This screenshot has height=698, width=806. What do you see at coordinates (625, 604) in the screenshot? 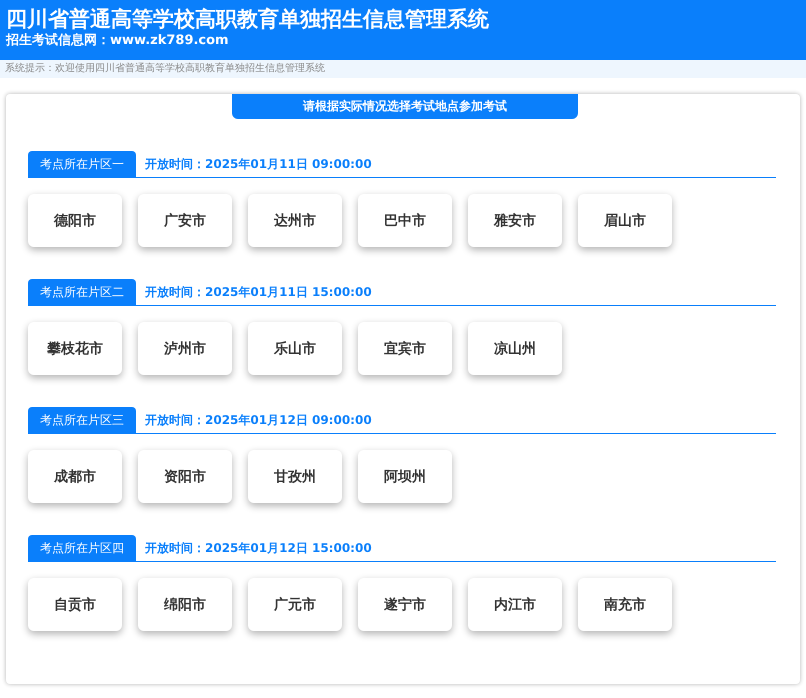
I see `city-button: 南充市` at bounding box center [625, 604].